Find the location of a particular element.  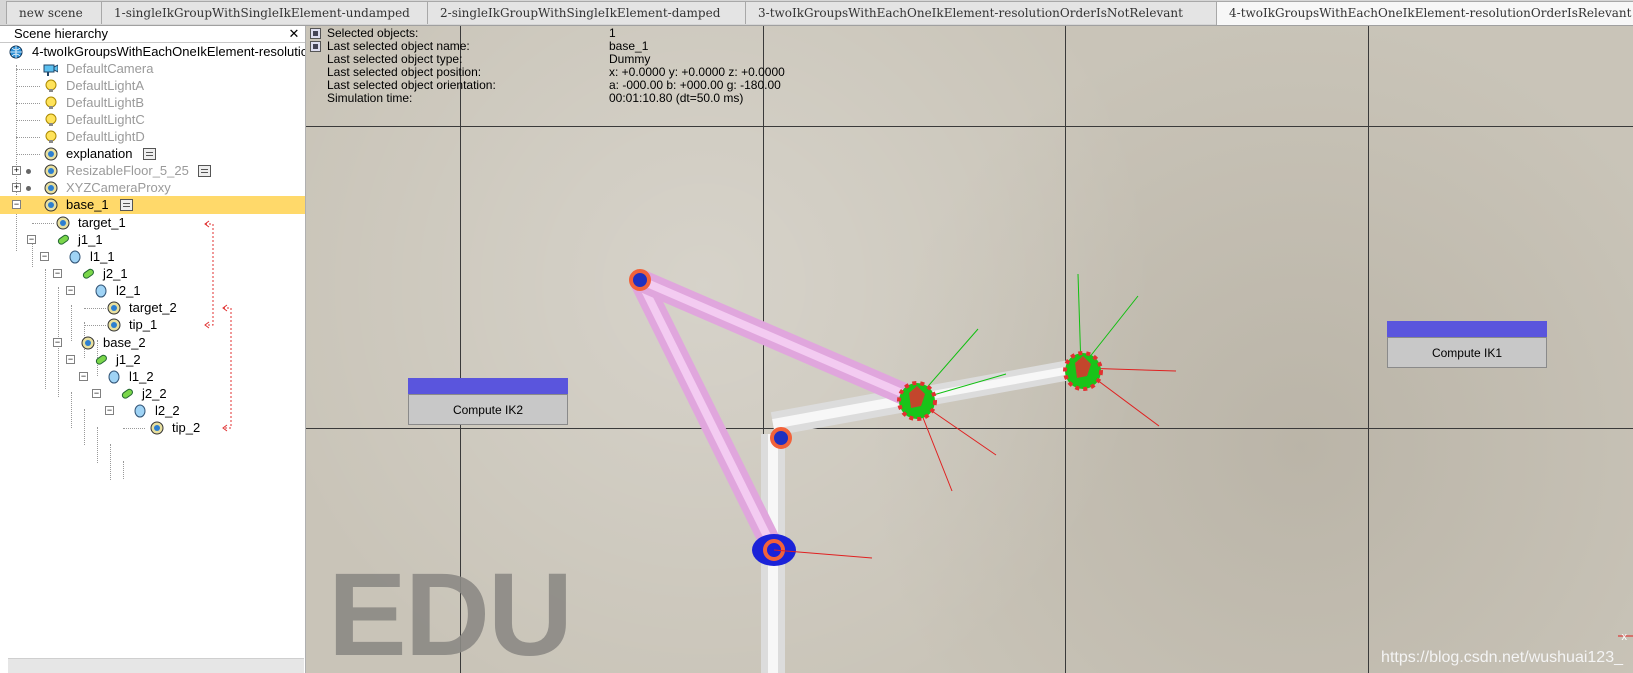

tree-row-j2-2: − j2_2 is located at coordinates (152, 394).